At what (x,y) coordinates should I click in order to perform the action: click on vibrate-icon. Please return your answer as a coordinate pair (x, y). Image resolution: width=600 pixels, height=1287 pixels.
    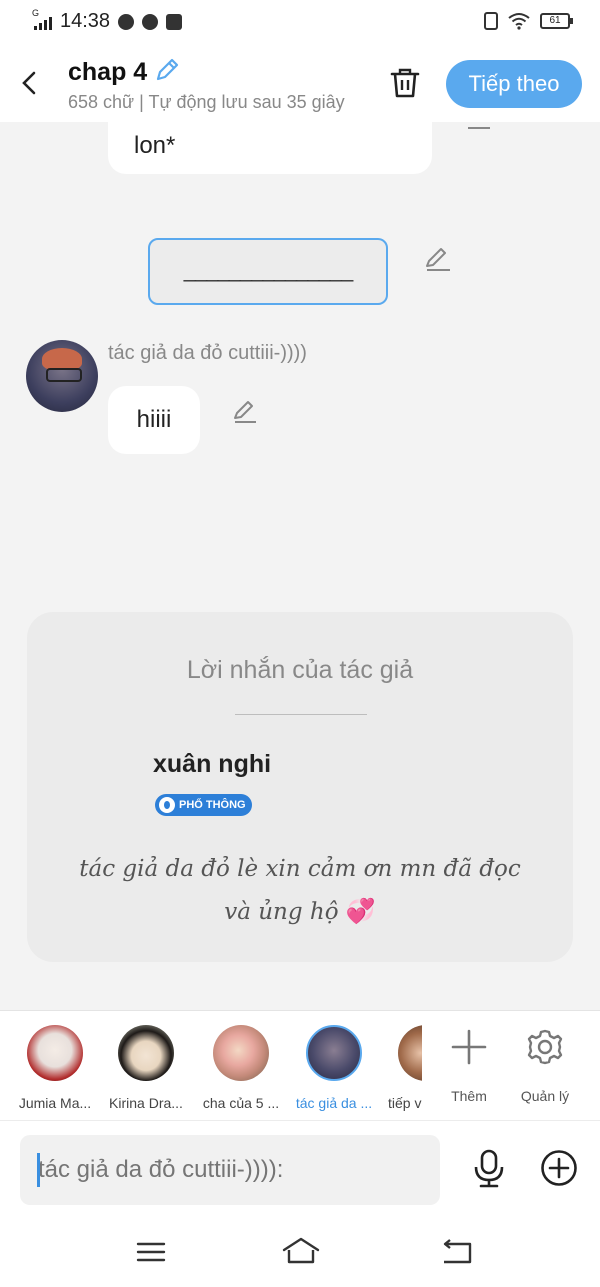
    Looking at the image, I should click on (491, 21).